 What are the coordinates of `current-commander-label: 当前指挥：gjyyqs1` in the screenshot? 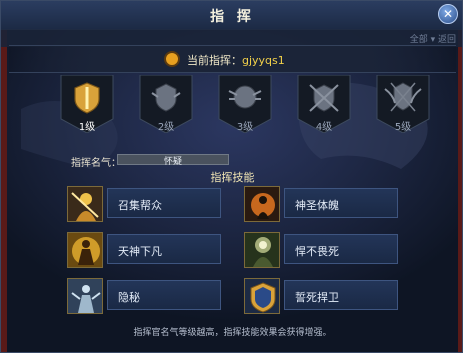 It's located at (236, 60).